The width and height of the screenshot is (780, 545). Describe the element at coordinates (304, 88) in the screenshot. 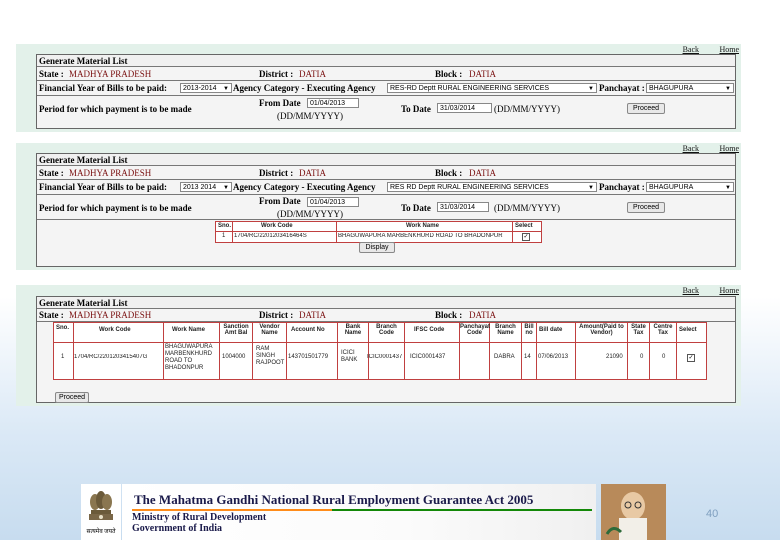

I see `agency-label: Agency Category - Executing Agency` at that location.